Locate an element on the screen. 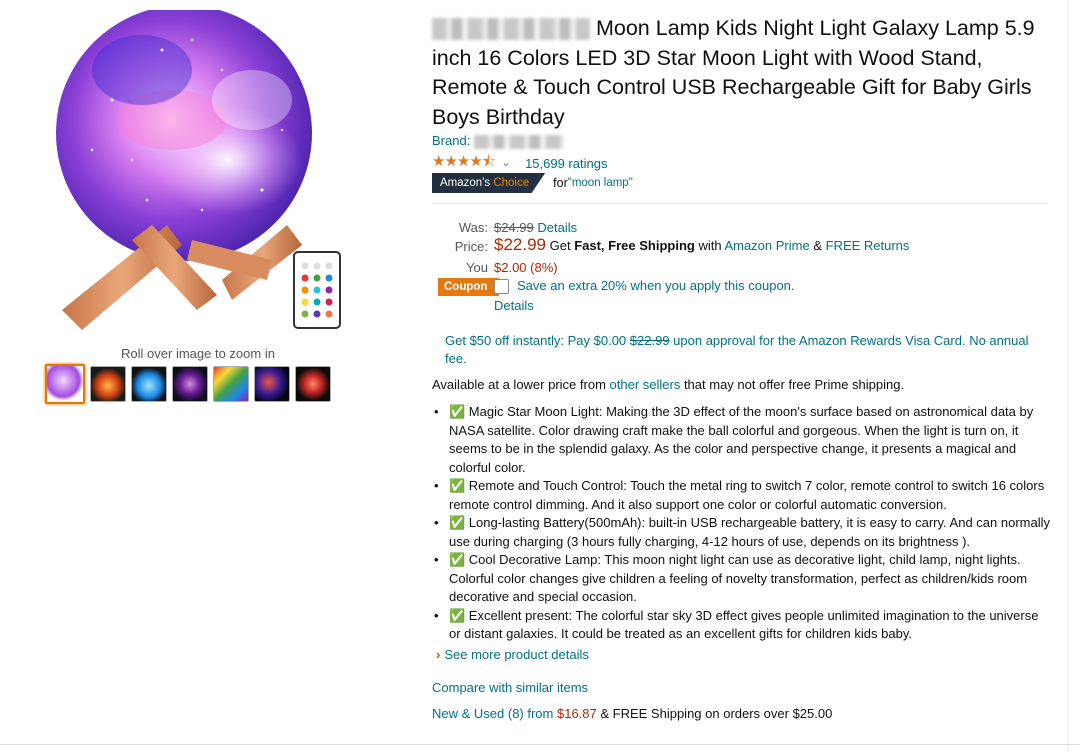 The width and height of the screenshot is (1080, 752). was-details-link: Details is located at coordinates (557, 227).